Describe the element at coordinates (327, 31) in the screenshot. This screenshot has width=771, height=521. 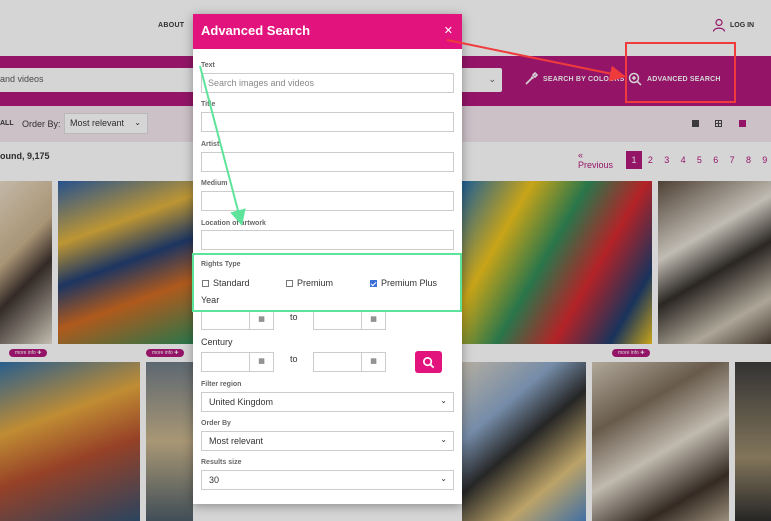
I see `modal-header: Advanced Search ✕` at that location.